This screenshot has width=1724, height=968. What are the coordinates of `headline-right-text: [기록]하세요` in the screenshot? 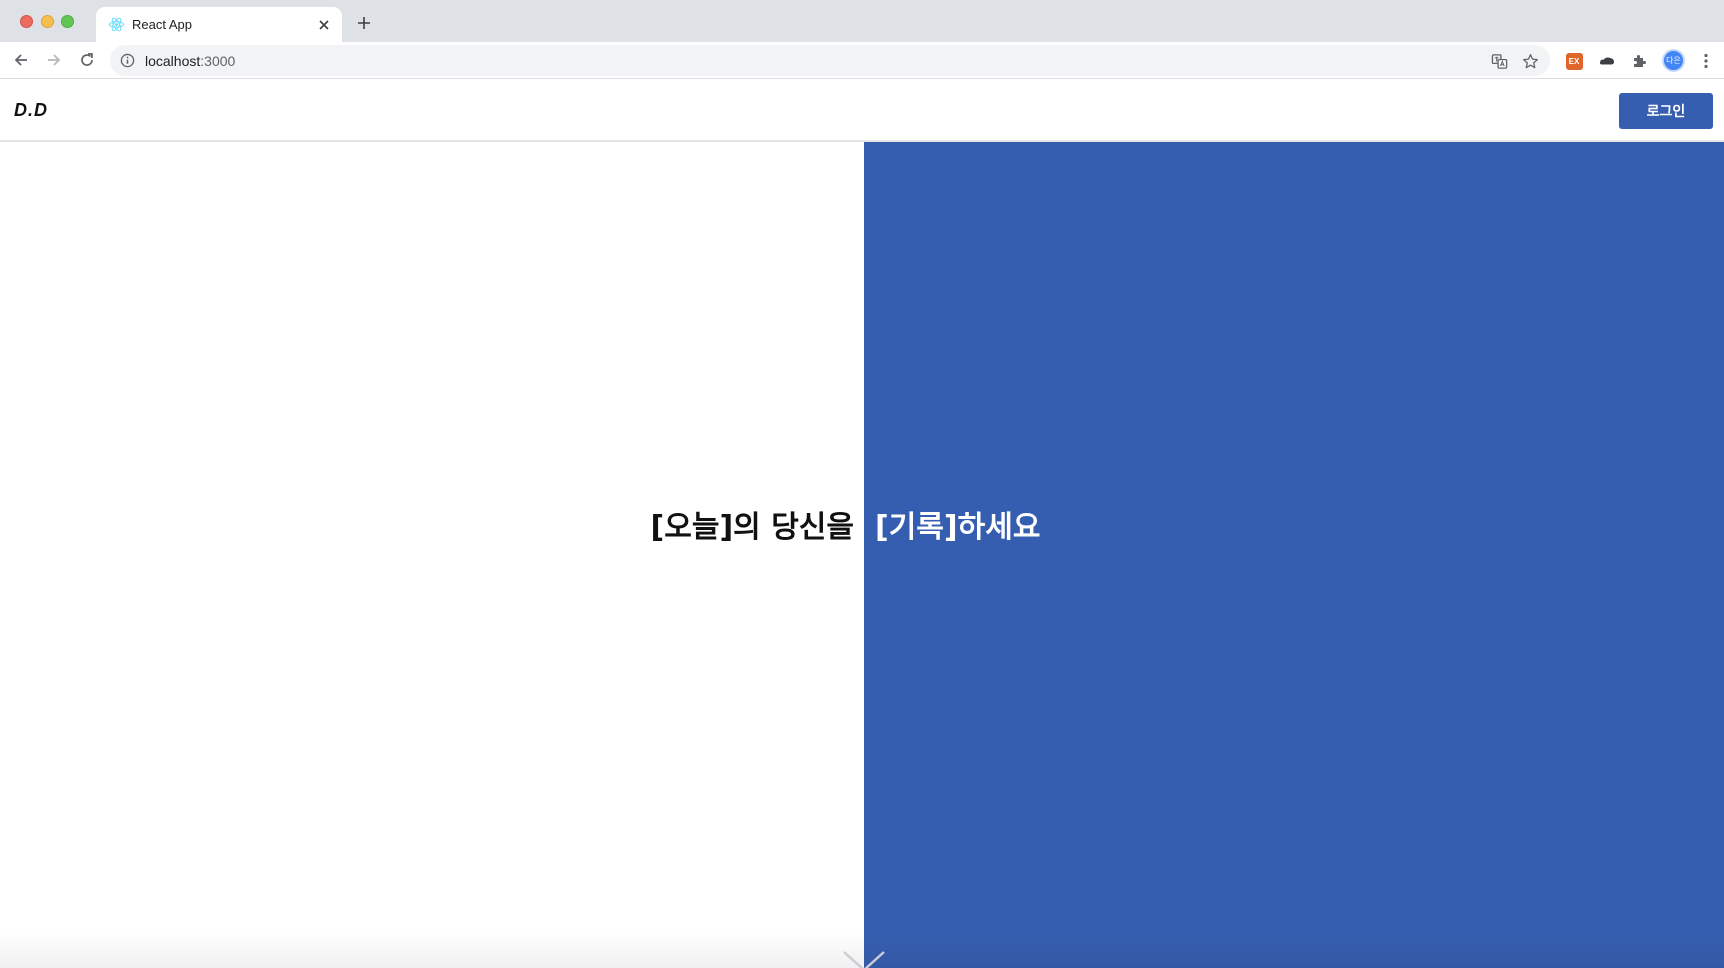 It's located at (958, 527).